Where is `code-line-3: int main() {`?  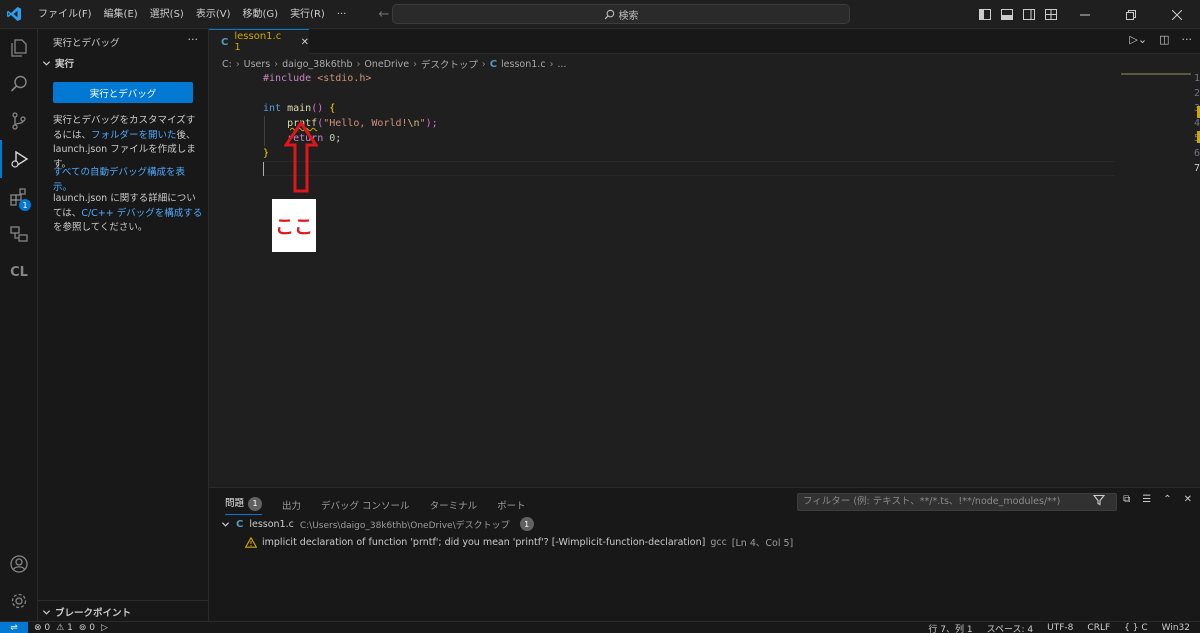
code-line-3: int main() { is located at coordinates (299, 108).